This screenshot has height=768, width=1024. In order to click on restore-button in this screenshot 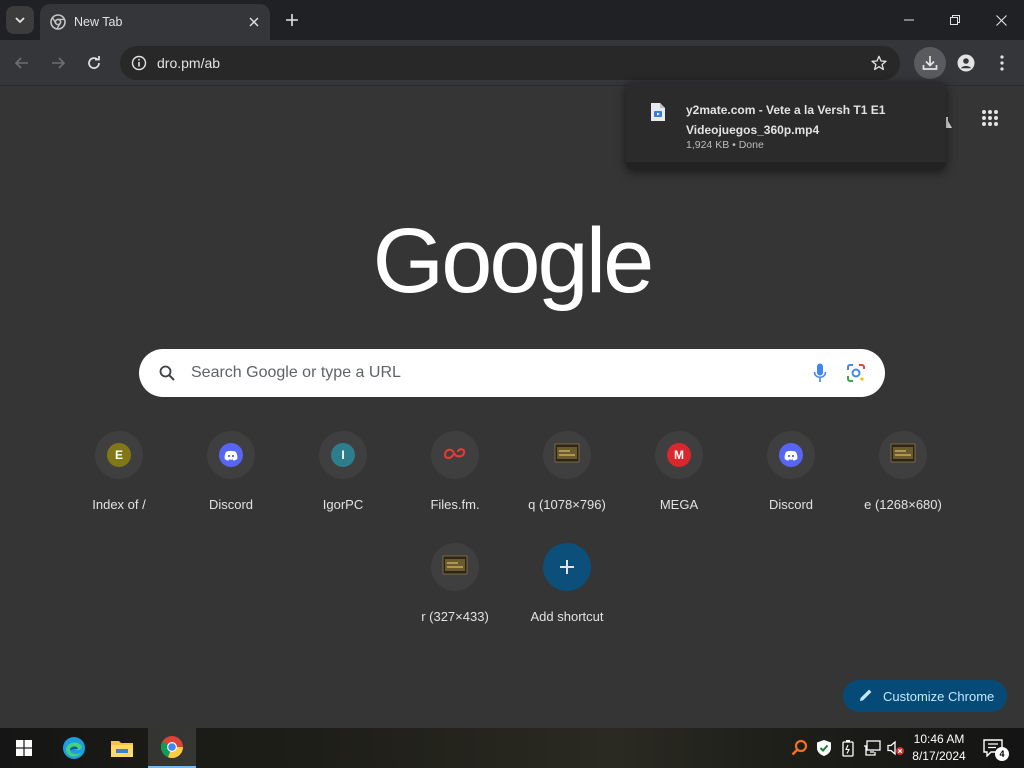, I will do `click(955, 20)`.